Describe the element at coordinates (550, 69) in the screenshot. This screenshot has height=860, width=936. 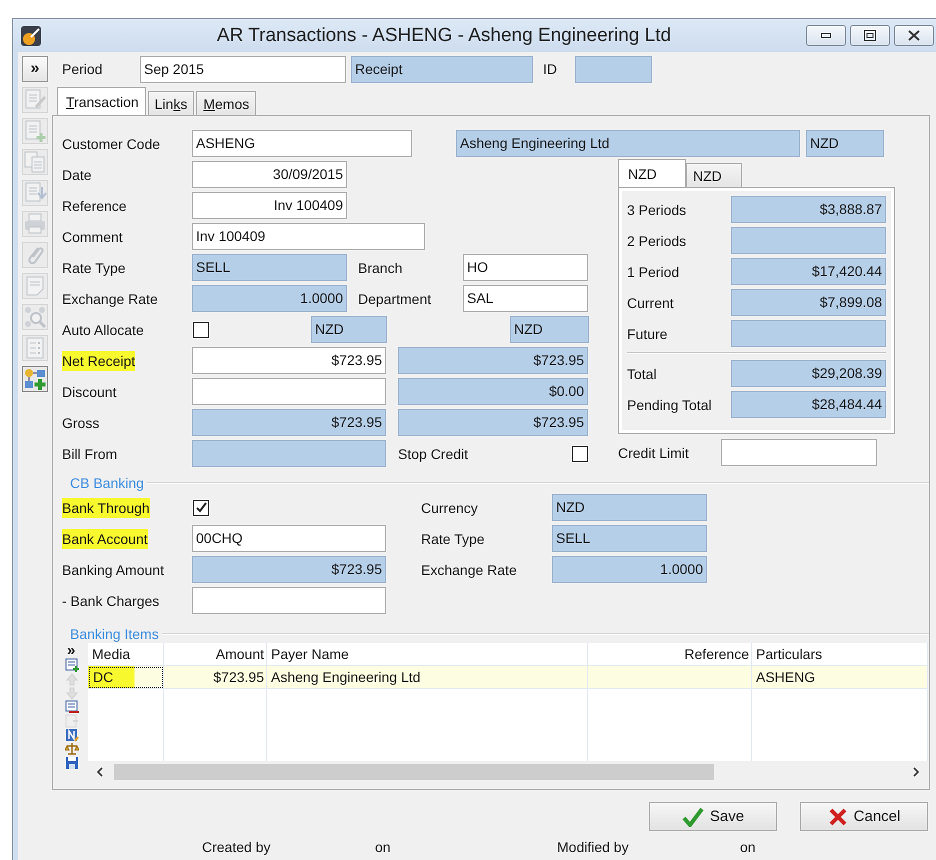
I see `field-label: ID` at that location.